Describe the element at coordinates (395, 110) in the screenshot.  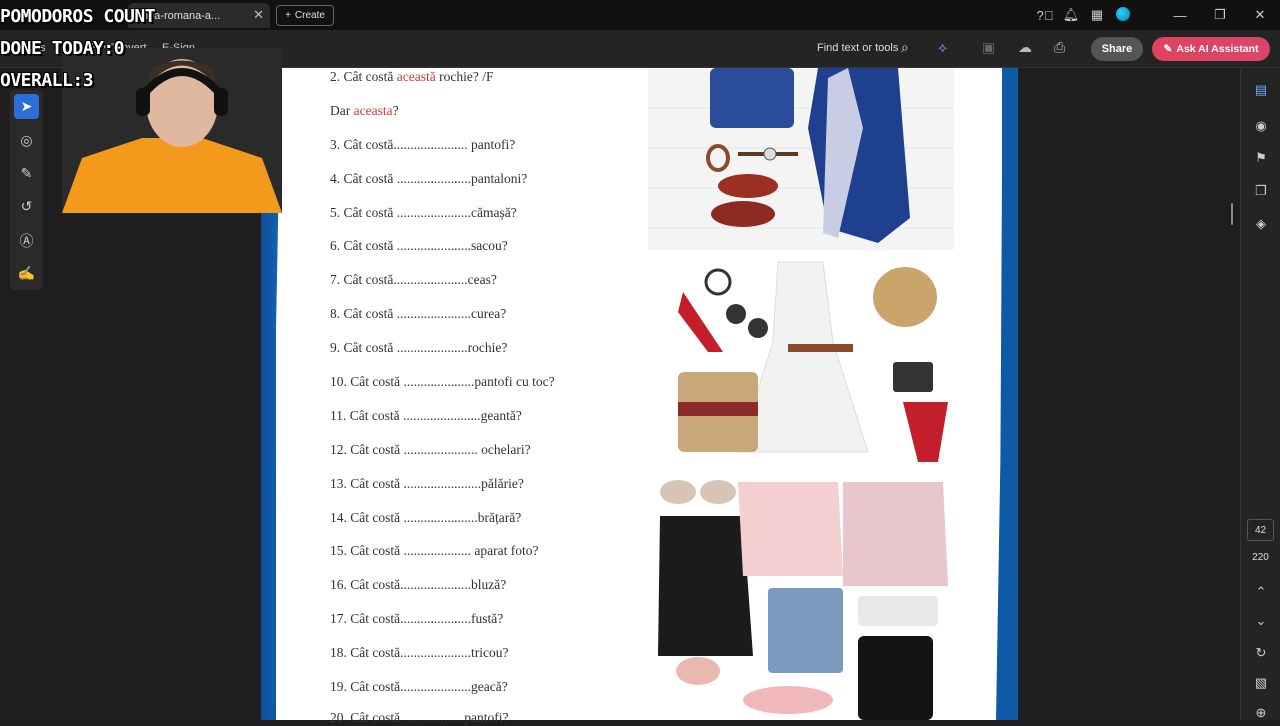
I see `line-text-end: ?` at that location.